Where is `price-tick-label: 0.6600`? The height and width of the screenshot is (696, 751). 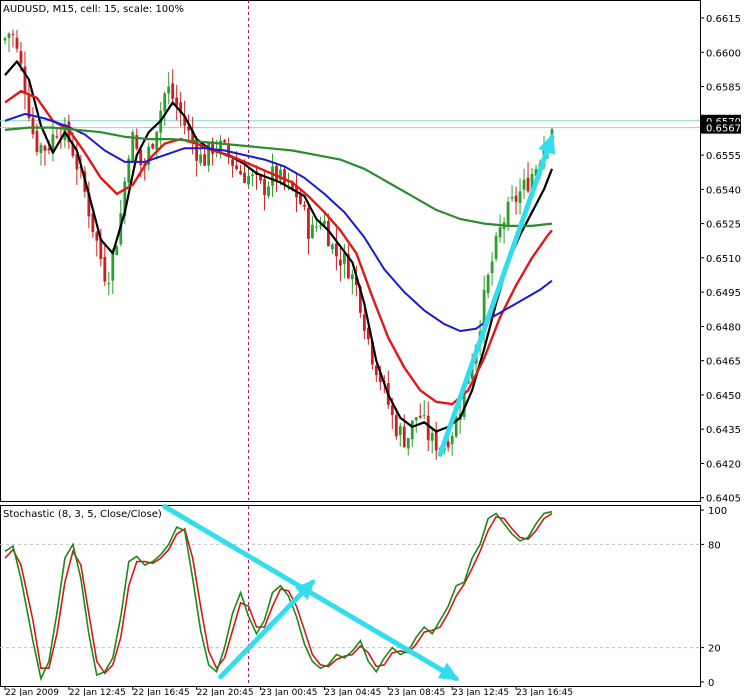 price-tick-label: 0.6600 is located at coordinates (723, 53).